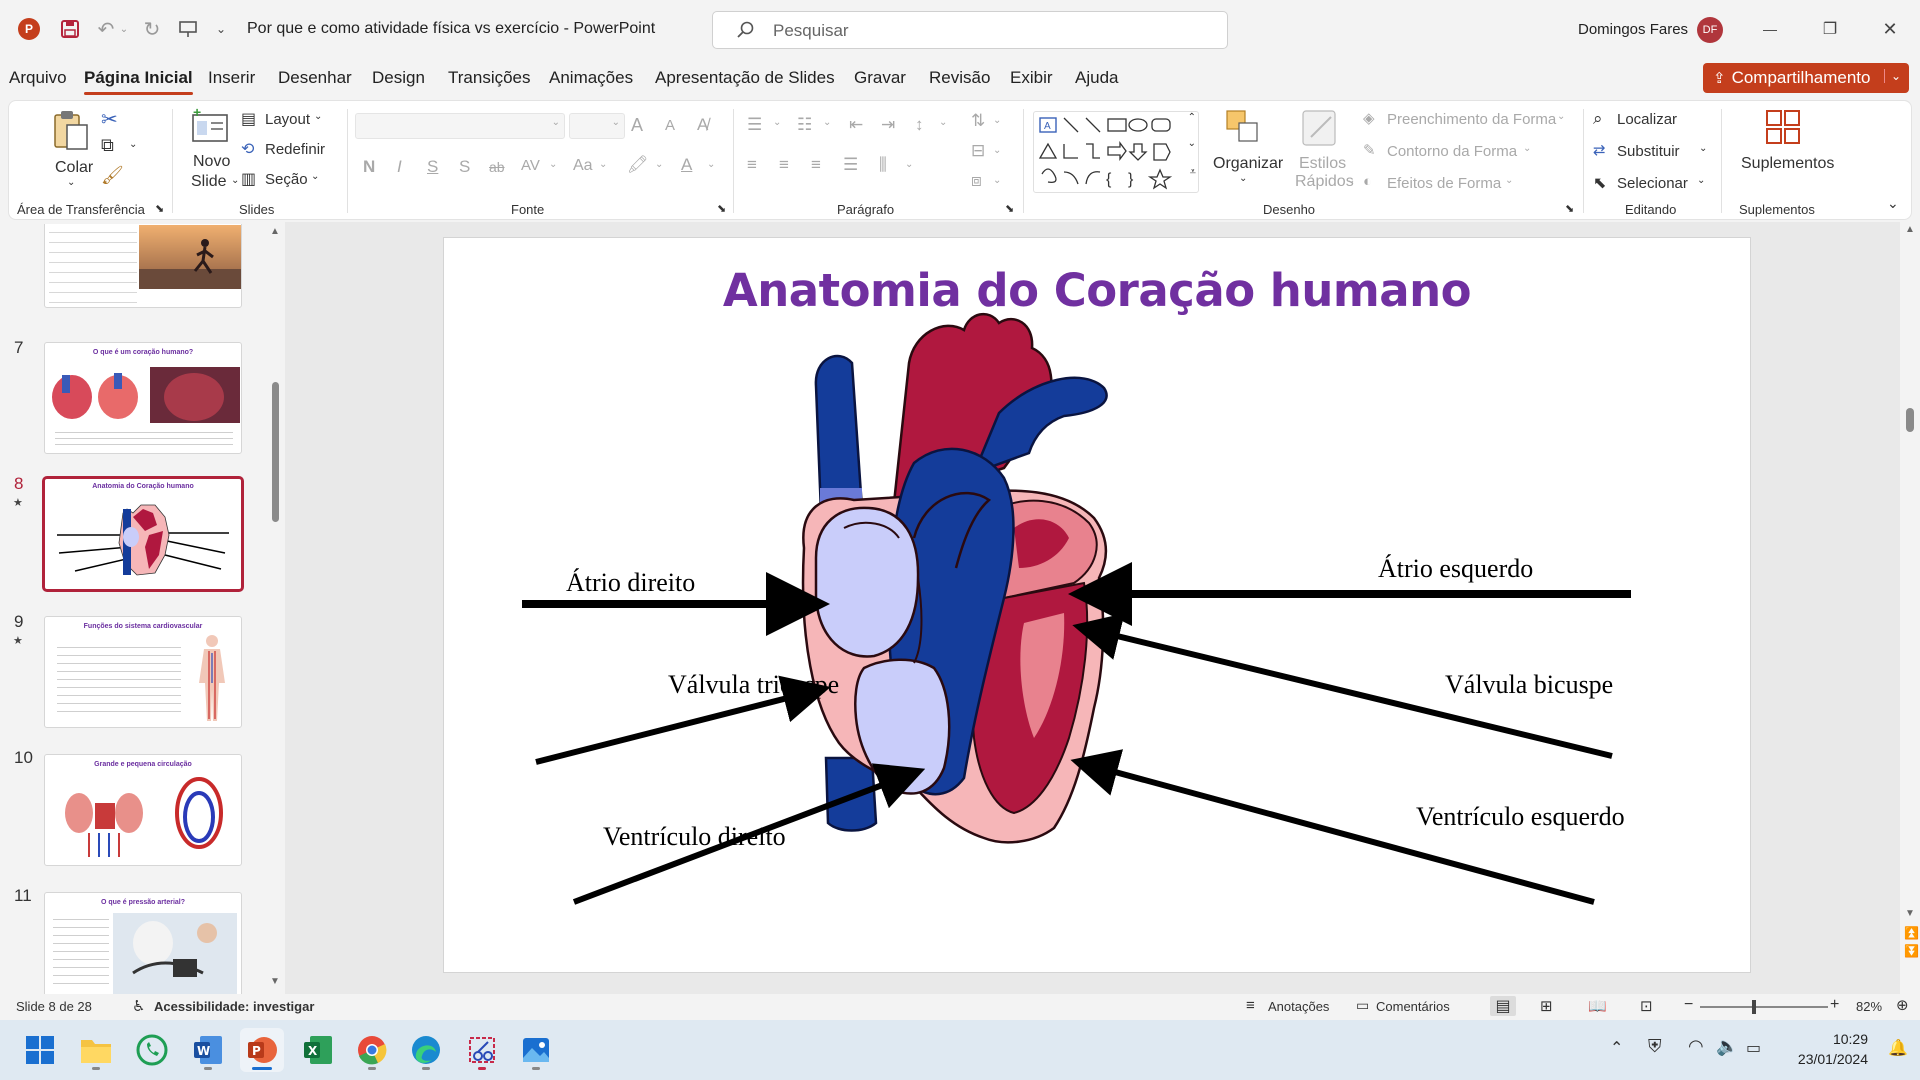 Image resolution: width=1920 pixels, height=1080 pixels. Describe the element at coordinates (1655, 1046) in the screenshot. I see `security-icon: ⛨` at that location.